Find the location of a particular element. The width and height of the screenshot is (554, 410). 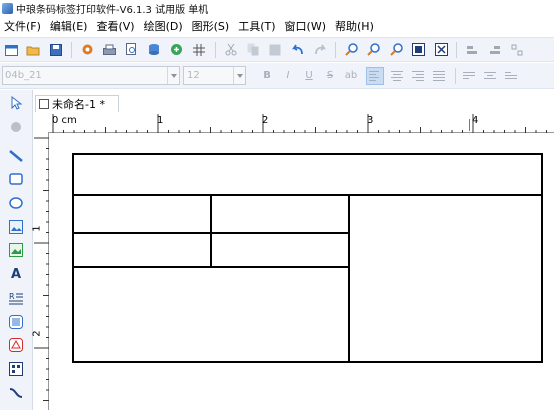

vertical-ruler-ticks is located at coordinates (41, 269).